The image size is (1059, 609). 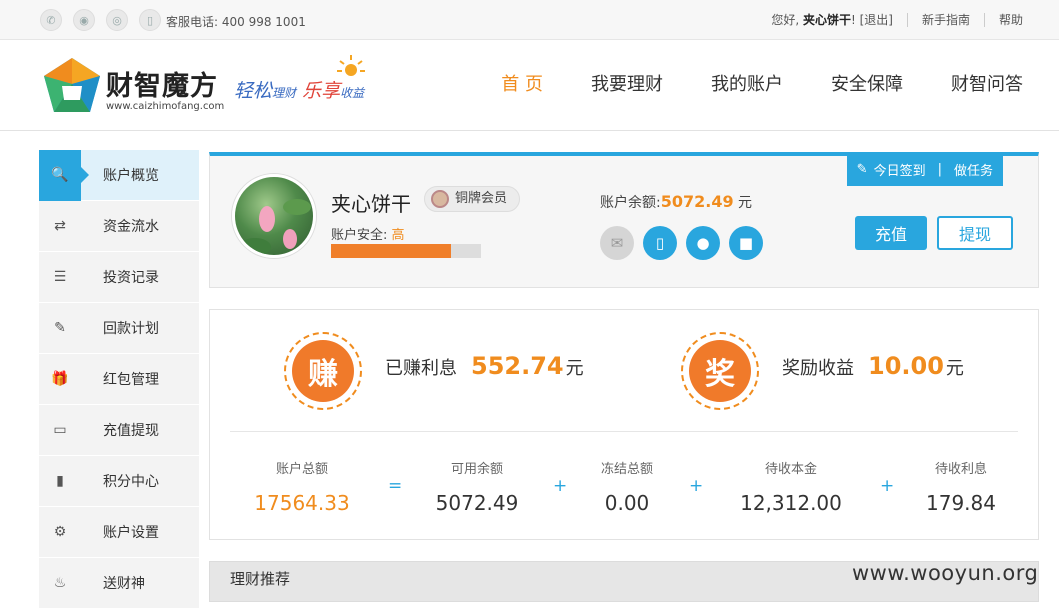 What do you see at coordinates (131, 227) in the screenshot?
I see `sidebar-item-label: 资金流水` at bounding box center [131, 227].